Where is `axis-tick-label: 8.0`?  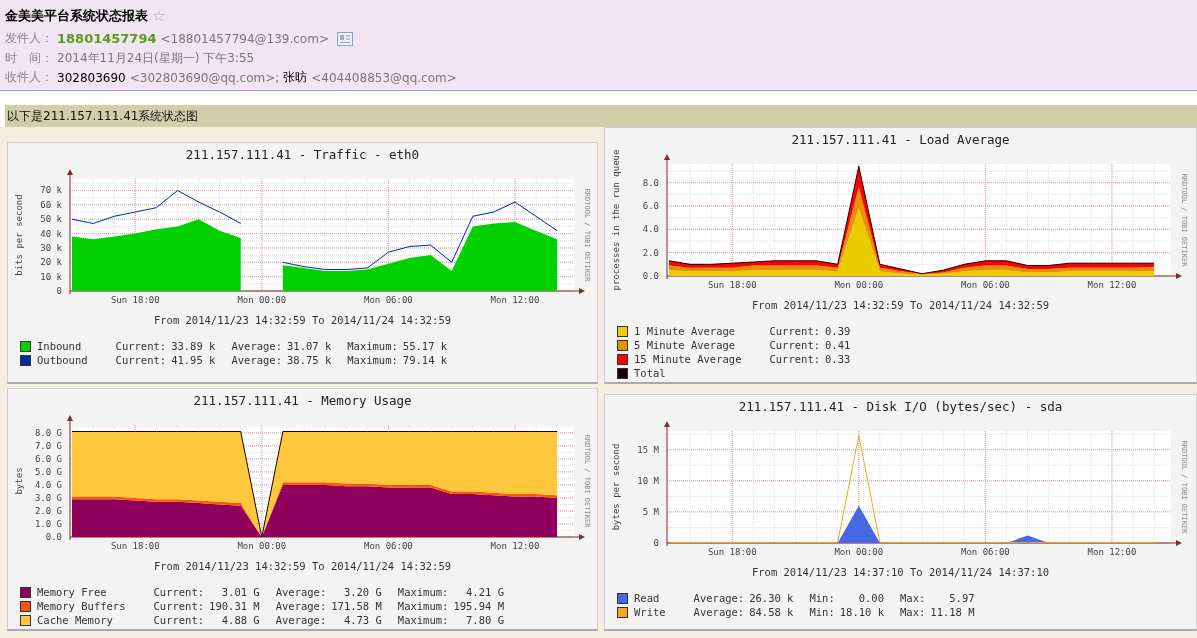
axis-tick-label: 8.0 is located at coordinates (650, 182).